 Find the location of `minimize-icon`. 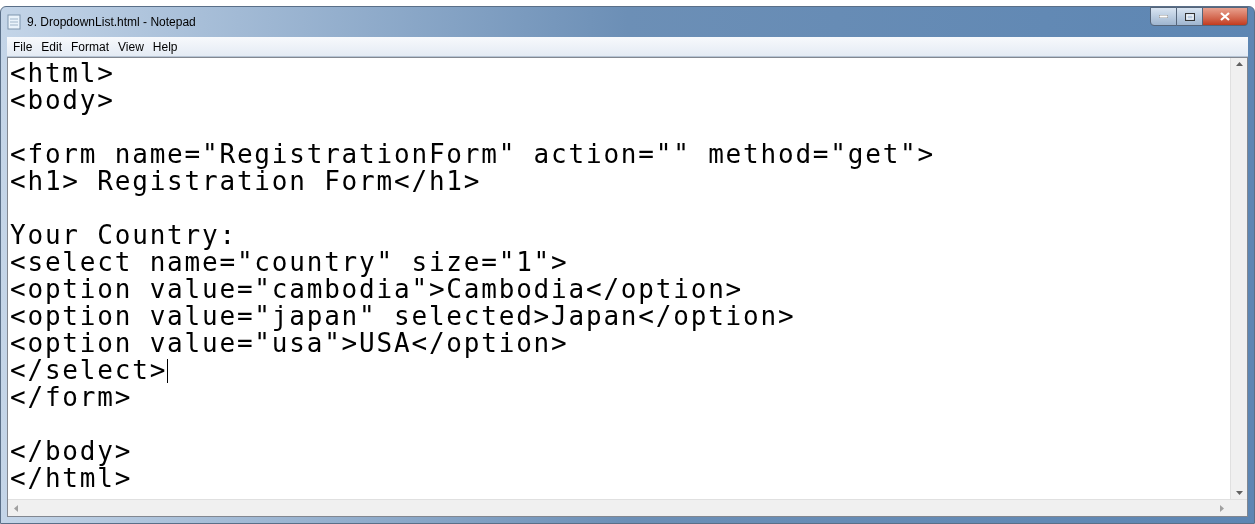

minimize-icon is located at coordinates (1163, 16).